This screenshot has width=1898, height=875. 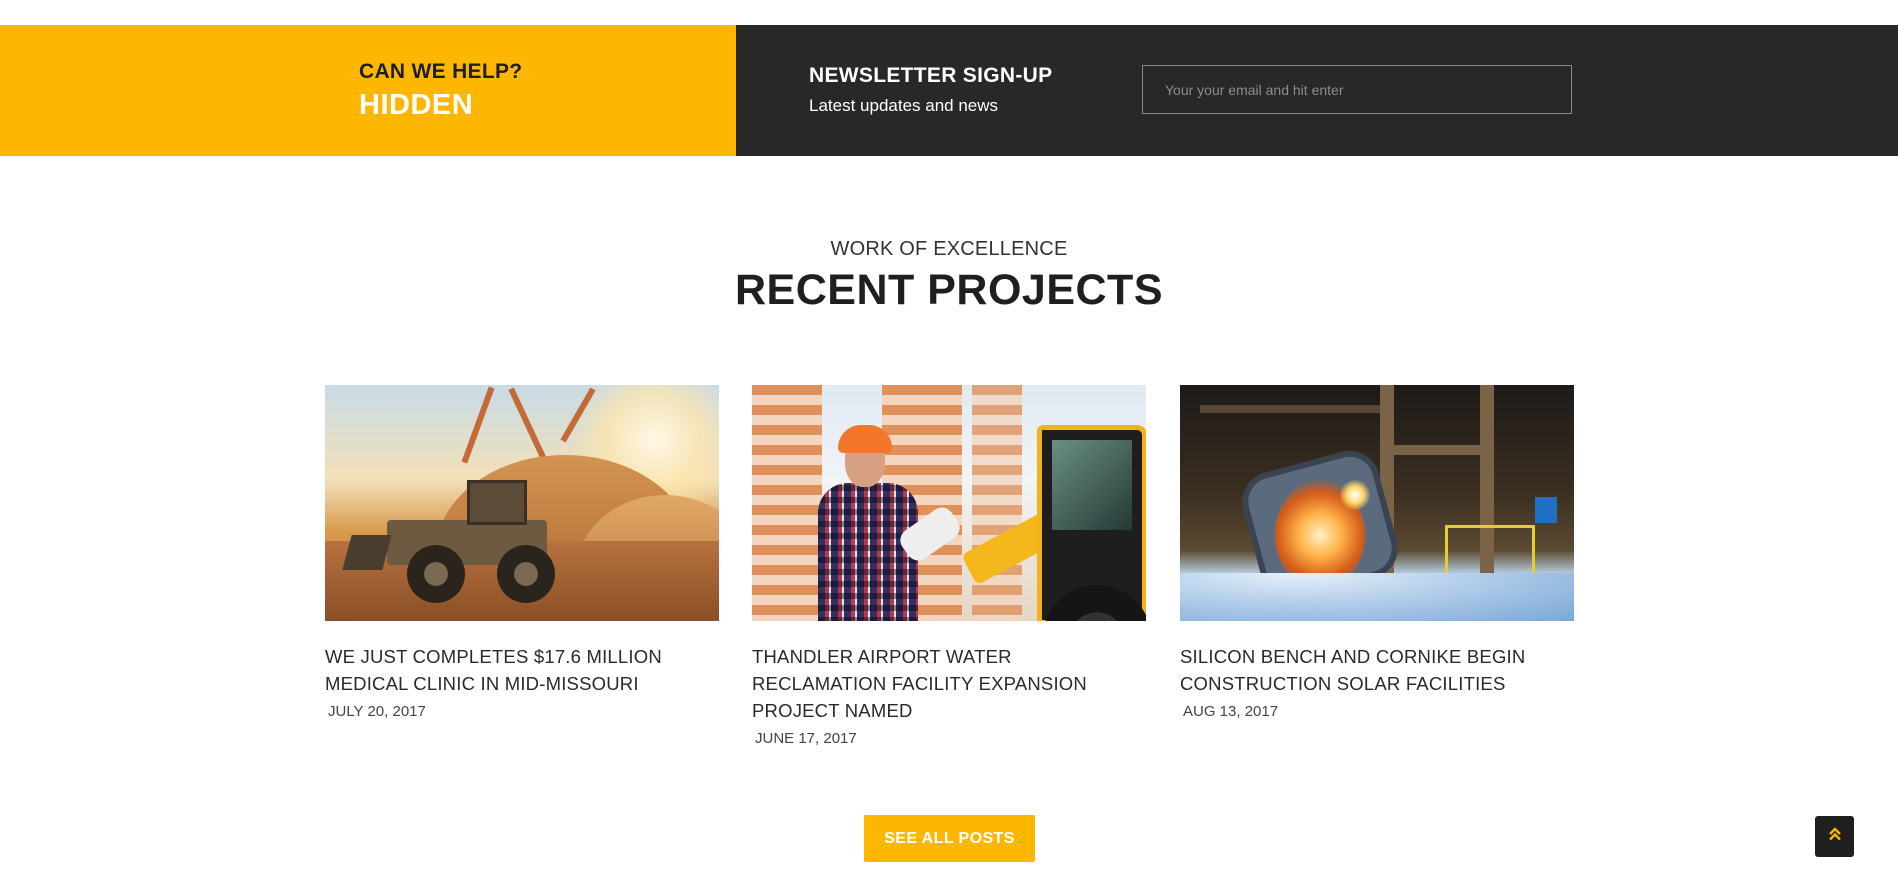 What do you see at coordinates (949, 838) in the screenshot?
I see `see-all-posts-button: SEE ALL POSTS` at bounding box center [949, 838].